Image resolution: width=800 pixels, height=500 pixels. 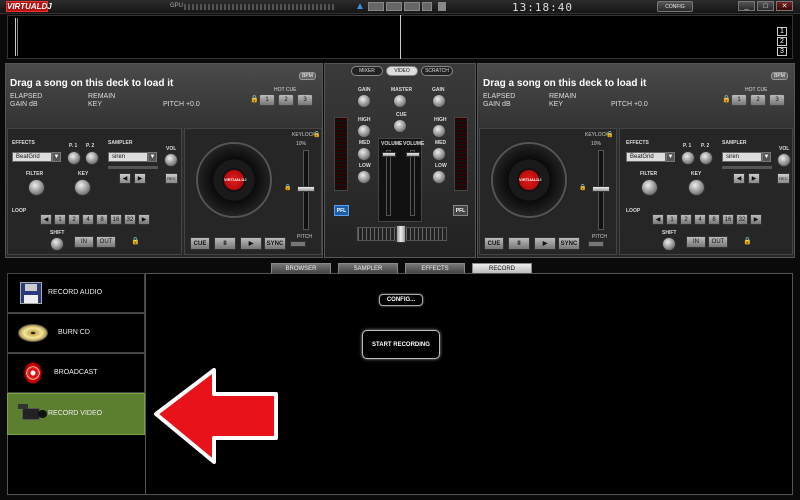 What do you see at coordinates (519, 243) in the screenshot?
I see `deck-right-pause-button: II` at bounding box center [519, 243].